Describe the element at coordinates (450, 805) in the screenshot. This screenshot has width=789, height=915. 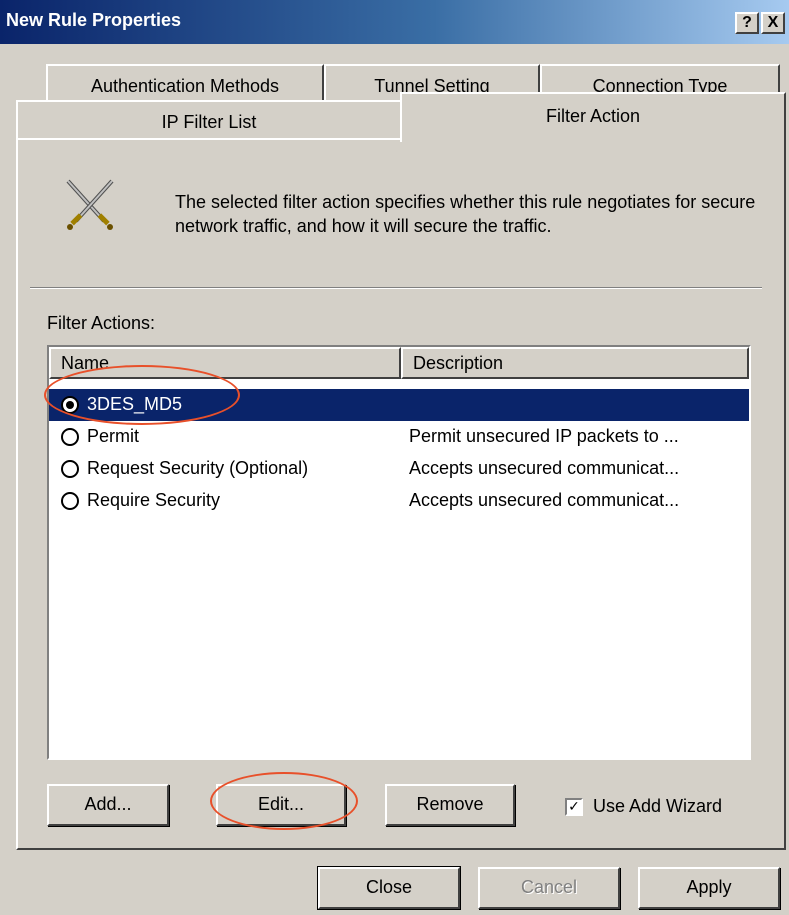
I see `remove-button: Remove` at that location.